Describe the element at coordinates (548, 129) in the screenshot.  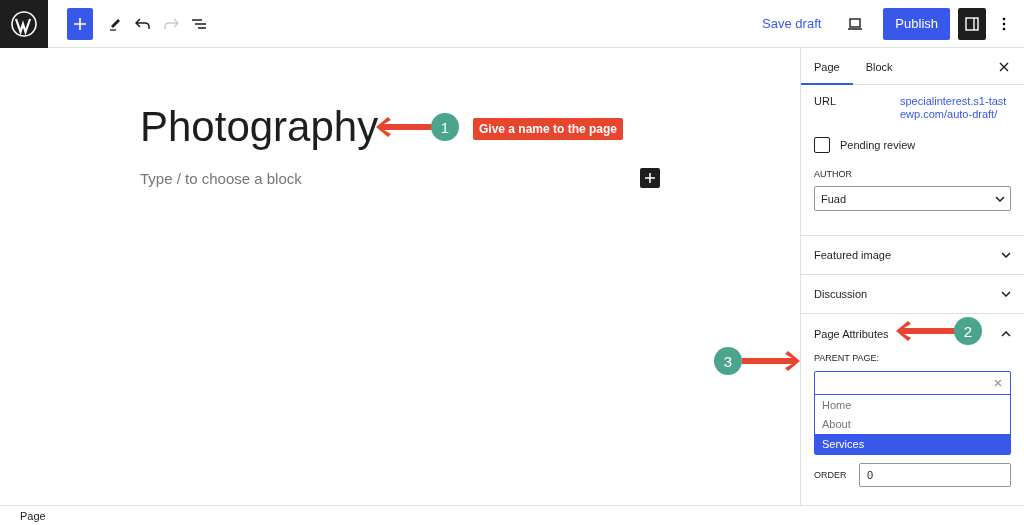
I see `callout-label: Give a name to the page` at that location.